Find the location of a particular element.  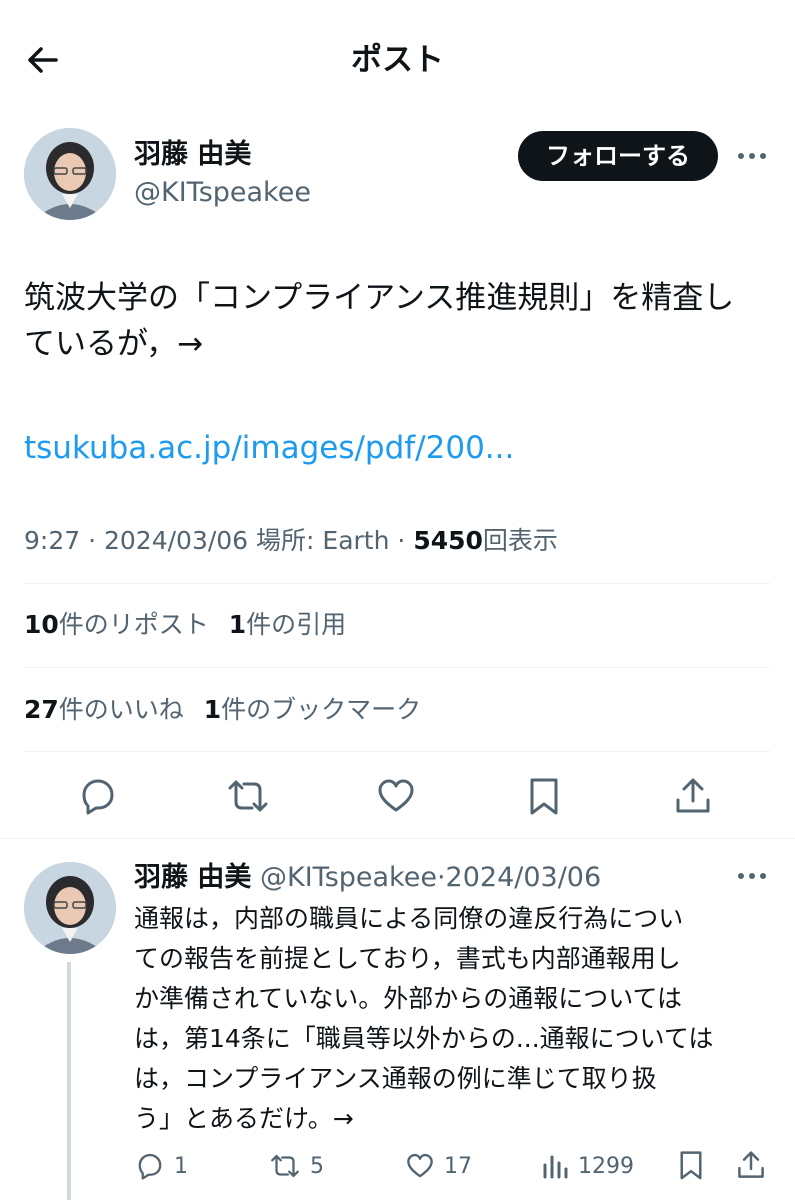

reply-author-handle: @KITspeakee is located at coordinates (348, 877).